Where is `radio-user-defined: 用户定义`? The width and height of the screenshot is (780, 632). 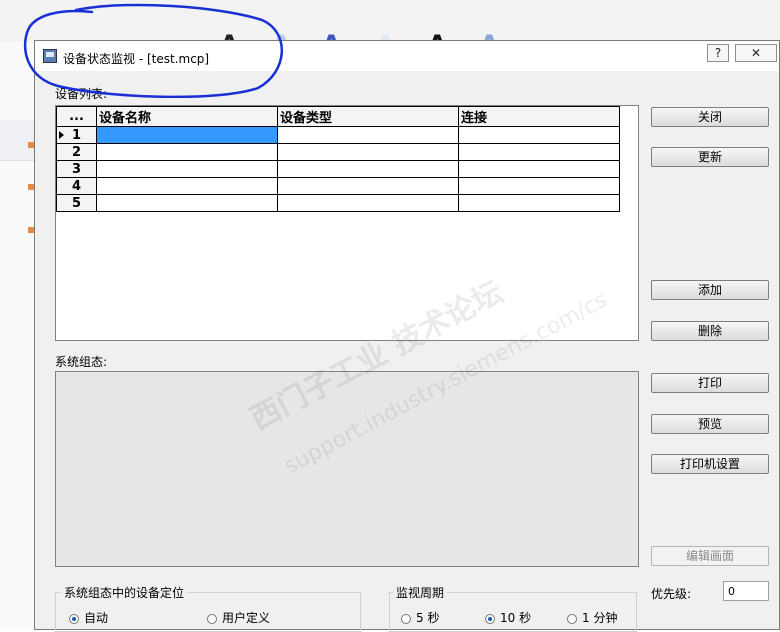 radio-user-defined: 用户定义 is located at coordinates (238, 617).